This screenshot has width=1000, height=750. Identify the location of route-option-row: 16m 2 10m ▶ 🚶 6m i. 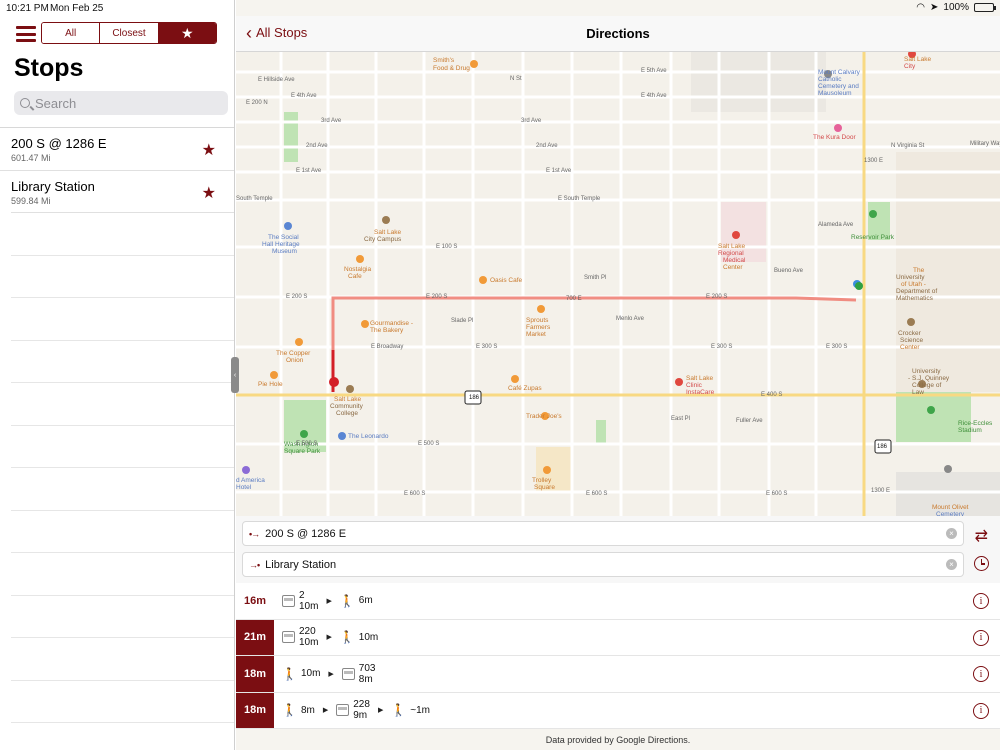
(618, 601).